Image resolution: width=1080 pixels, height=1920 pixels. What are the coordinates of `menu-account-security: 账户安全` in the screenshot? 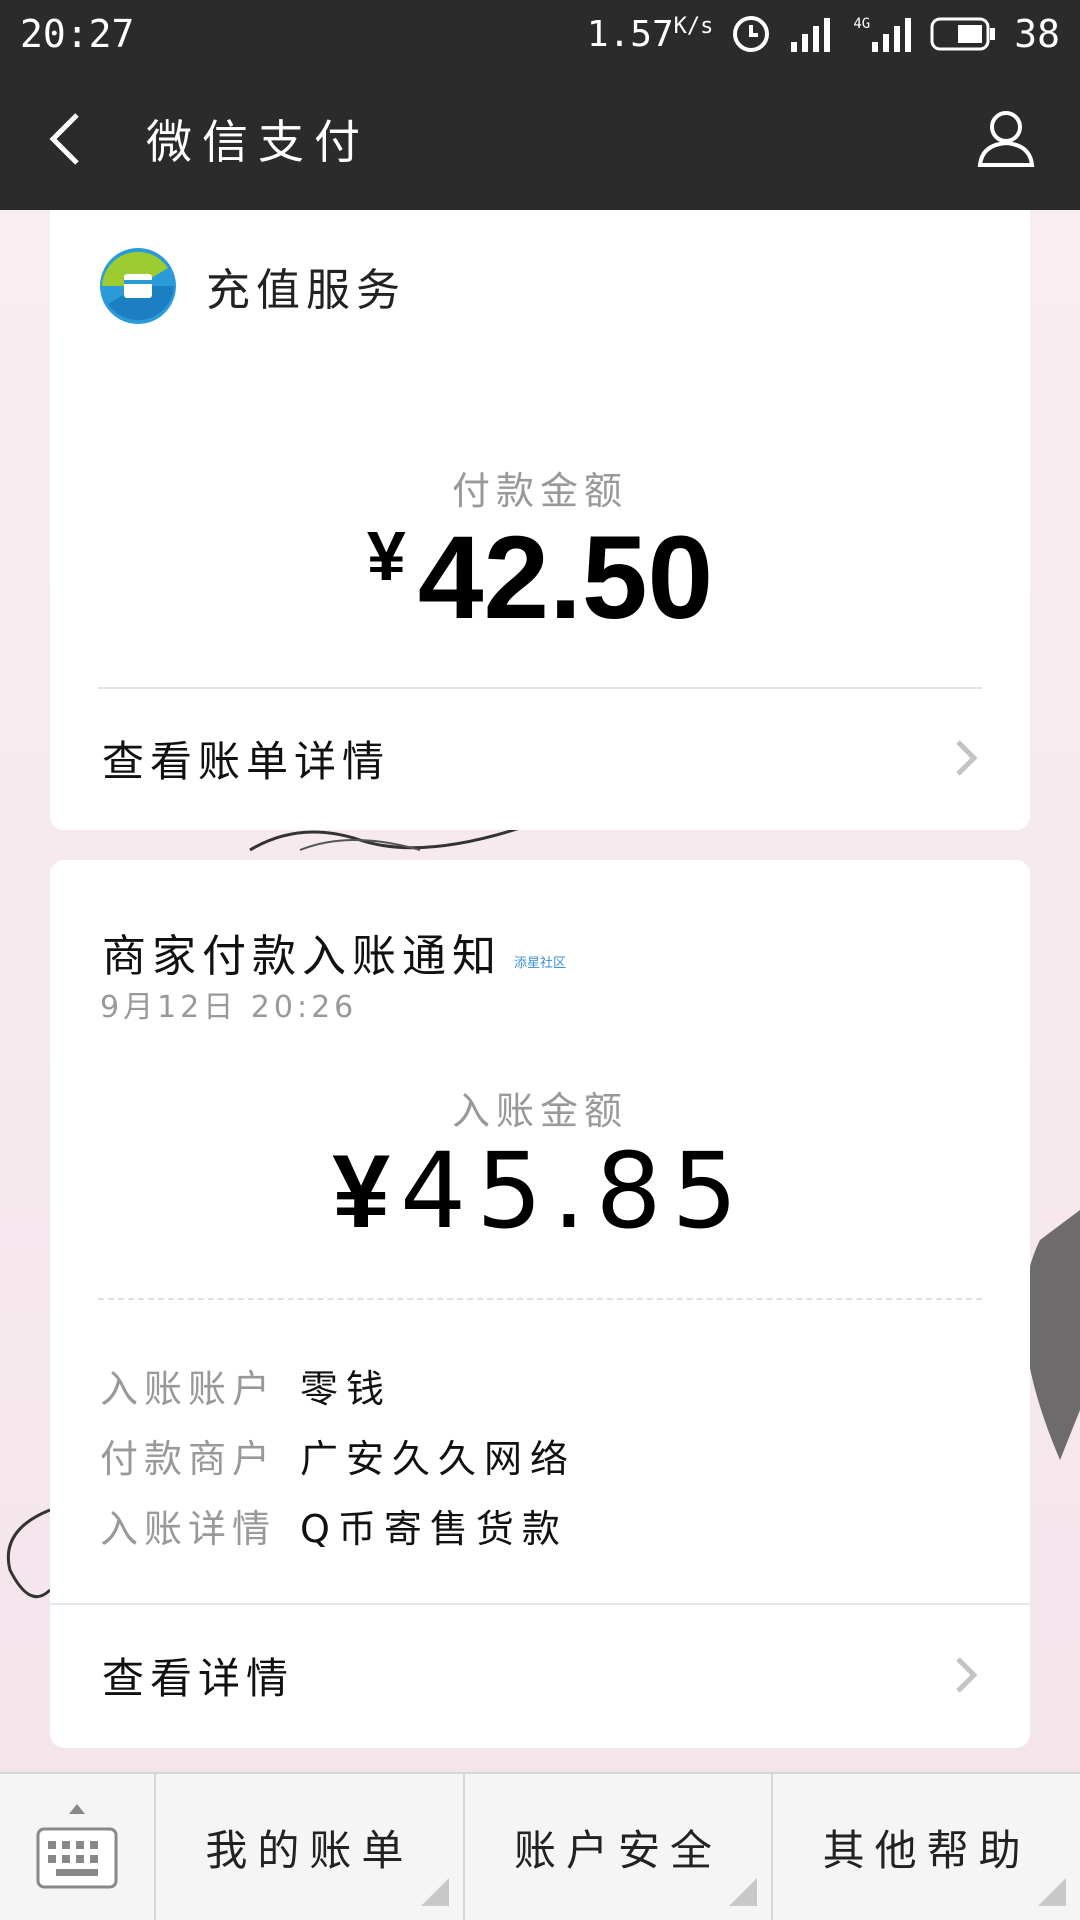 It's located at (619, 1847).